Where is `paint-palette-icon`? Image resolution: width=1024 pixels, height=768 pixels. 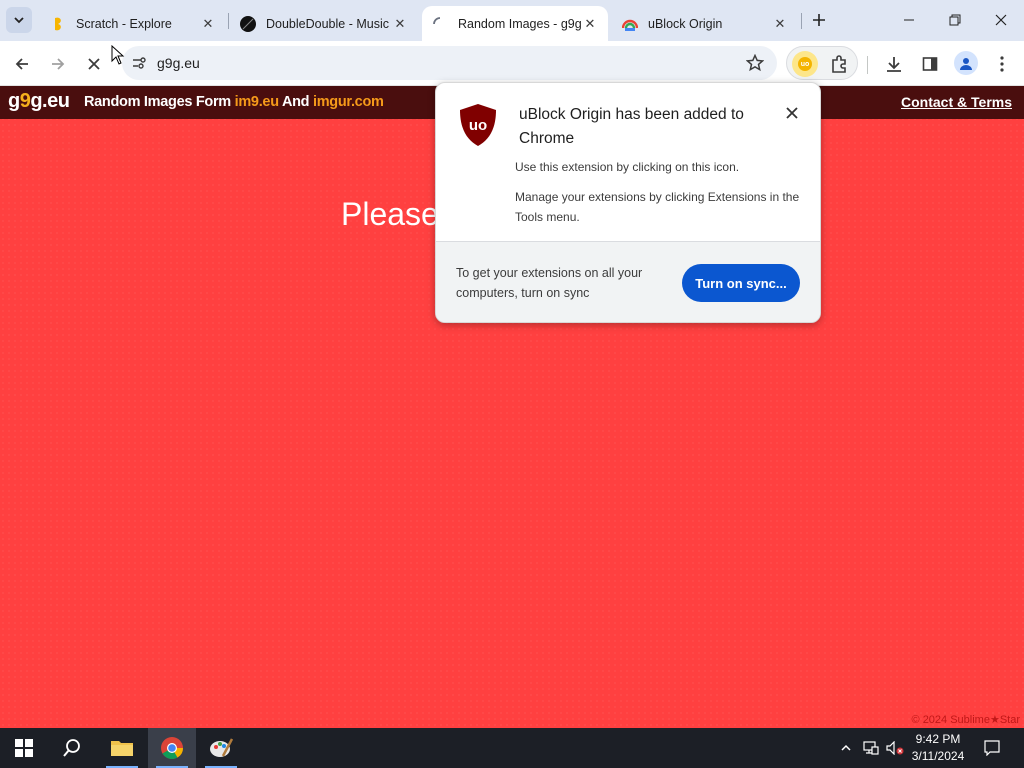 paint-palette-icon is located at coordinates (221, 747).